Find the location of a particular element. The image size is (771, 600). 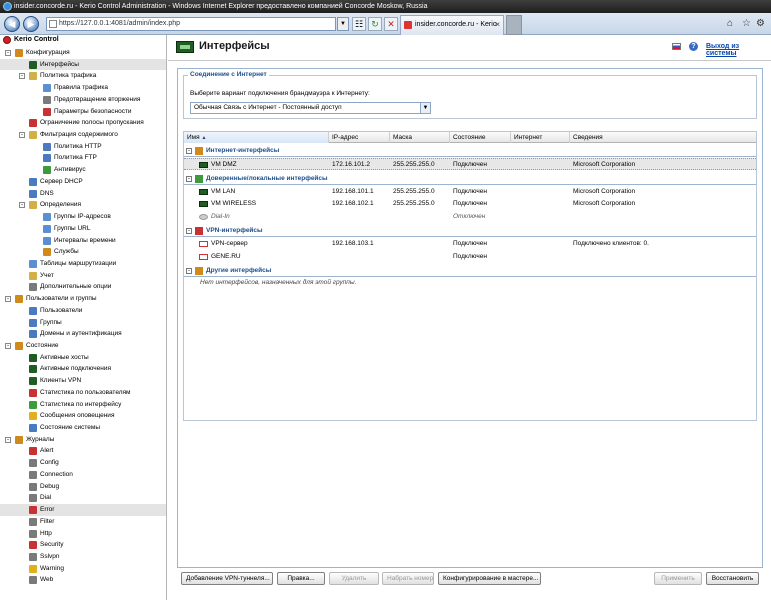

tab-close-icon: × is located at coordinates (497, 25).